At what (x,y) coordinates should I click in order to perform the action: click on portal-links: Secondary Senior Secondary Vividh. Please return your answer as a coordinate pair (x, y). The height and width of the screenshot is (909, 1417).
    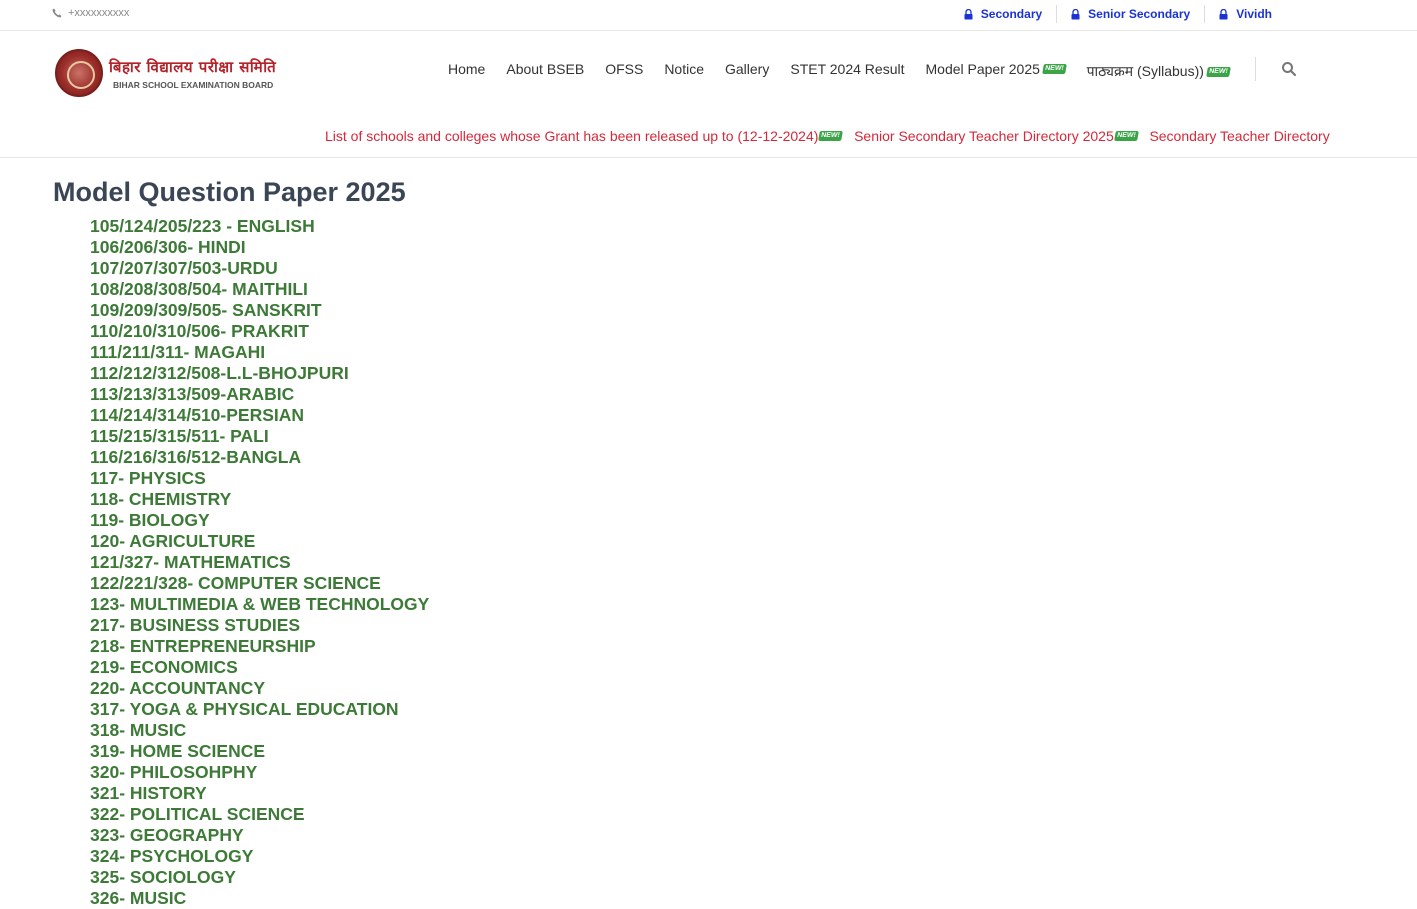
    Looking at the image, I should click on (1118, 14).